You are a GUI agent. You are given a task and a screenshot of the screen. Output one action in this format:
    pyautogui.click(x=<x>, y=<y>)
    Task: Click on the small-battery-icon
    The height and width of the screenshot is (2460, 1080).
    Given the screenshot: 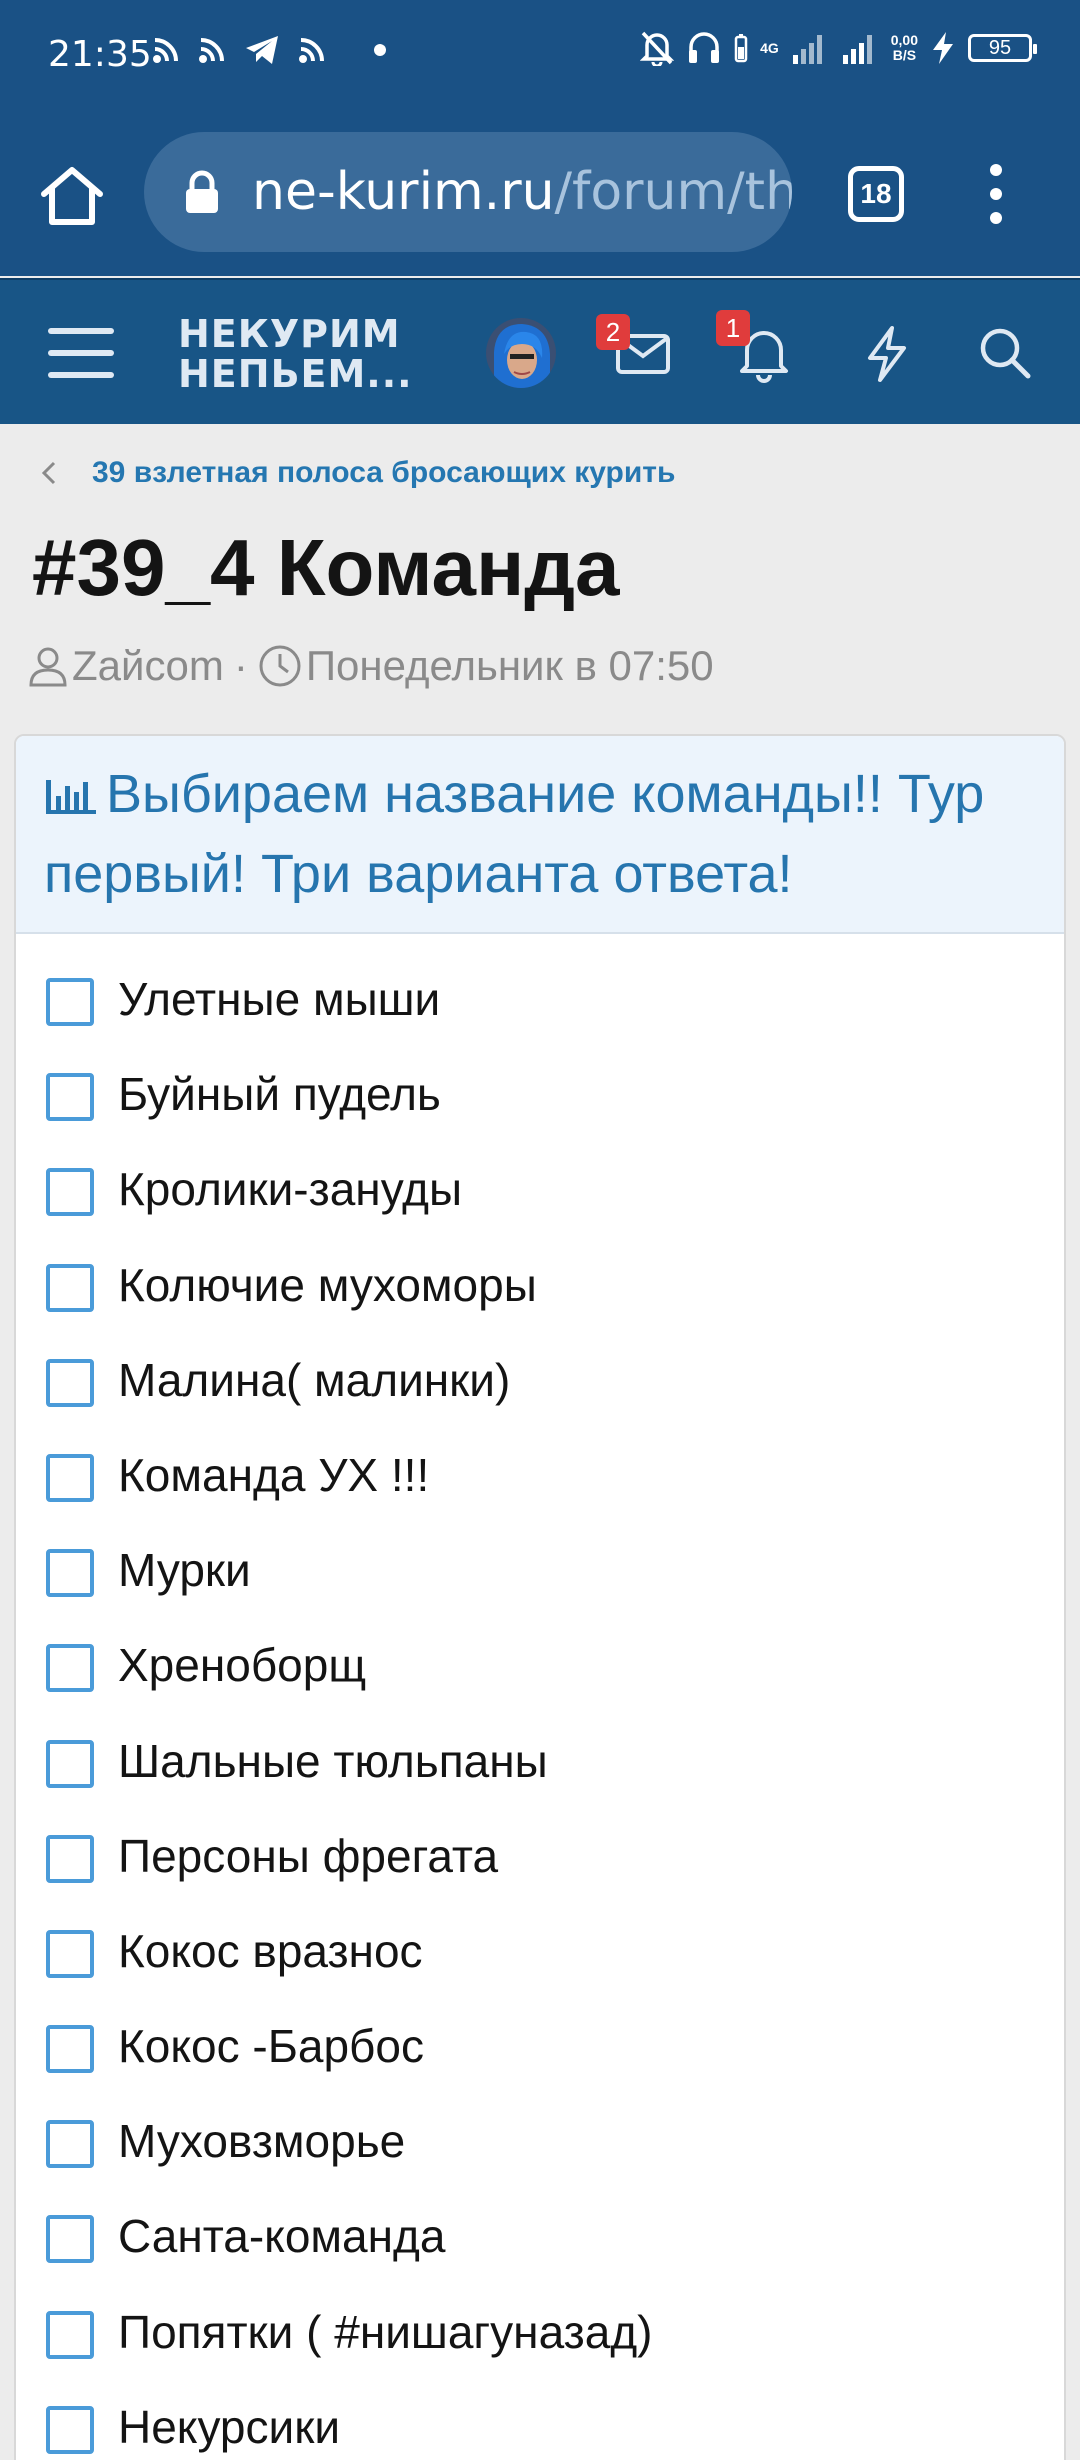 What is the action you would take?
    pyautogui.click(x=741, y=48)
    